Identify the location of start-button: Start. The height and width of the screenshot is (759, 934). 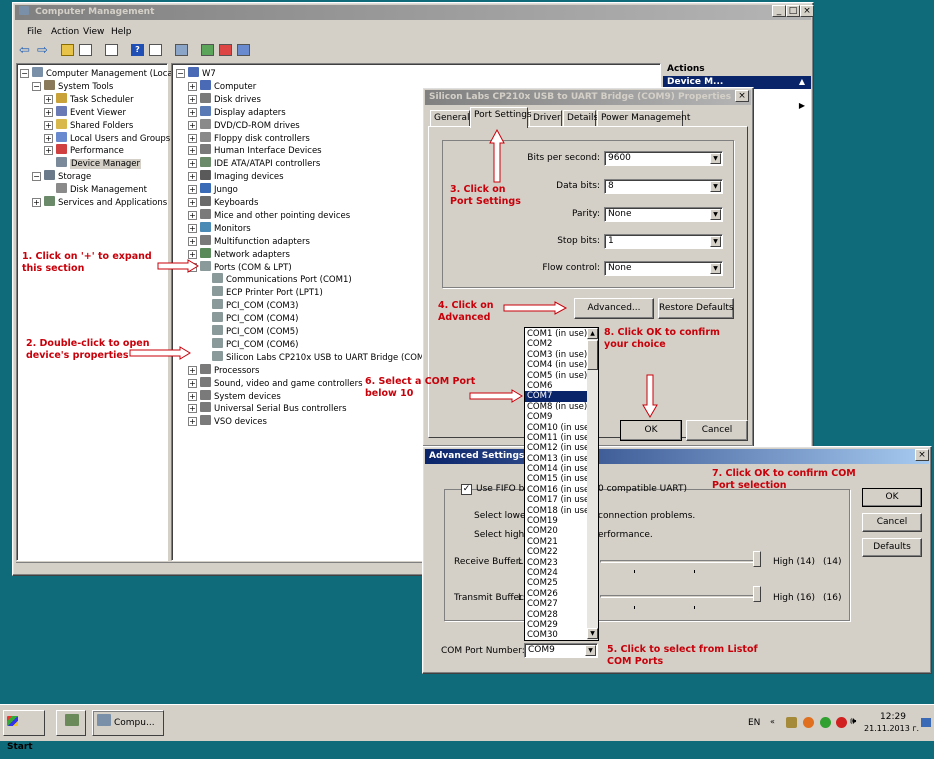
(24, 731).